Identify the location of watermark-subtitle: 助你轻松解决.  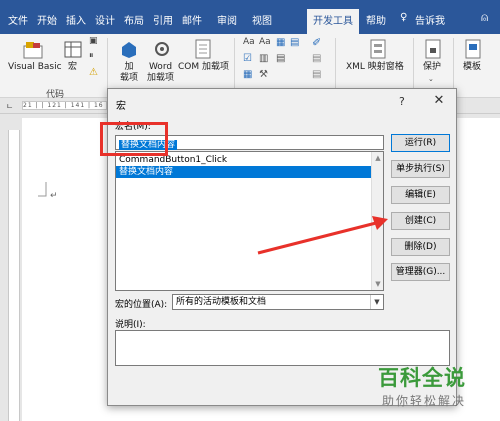
(424, 401).